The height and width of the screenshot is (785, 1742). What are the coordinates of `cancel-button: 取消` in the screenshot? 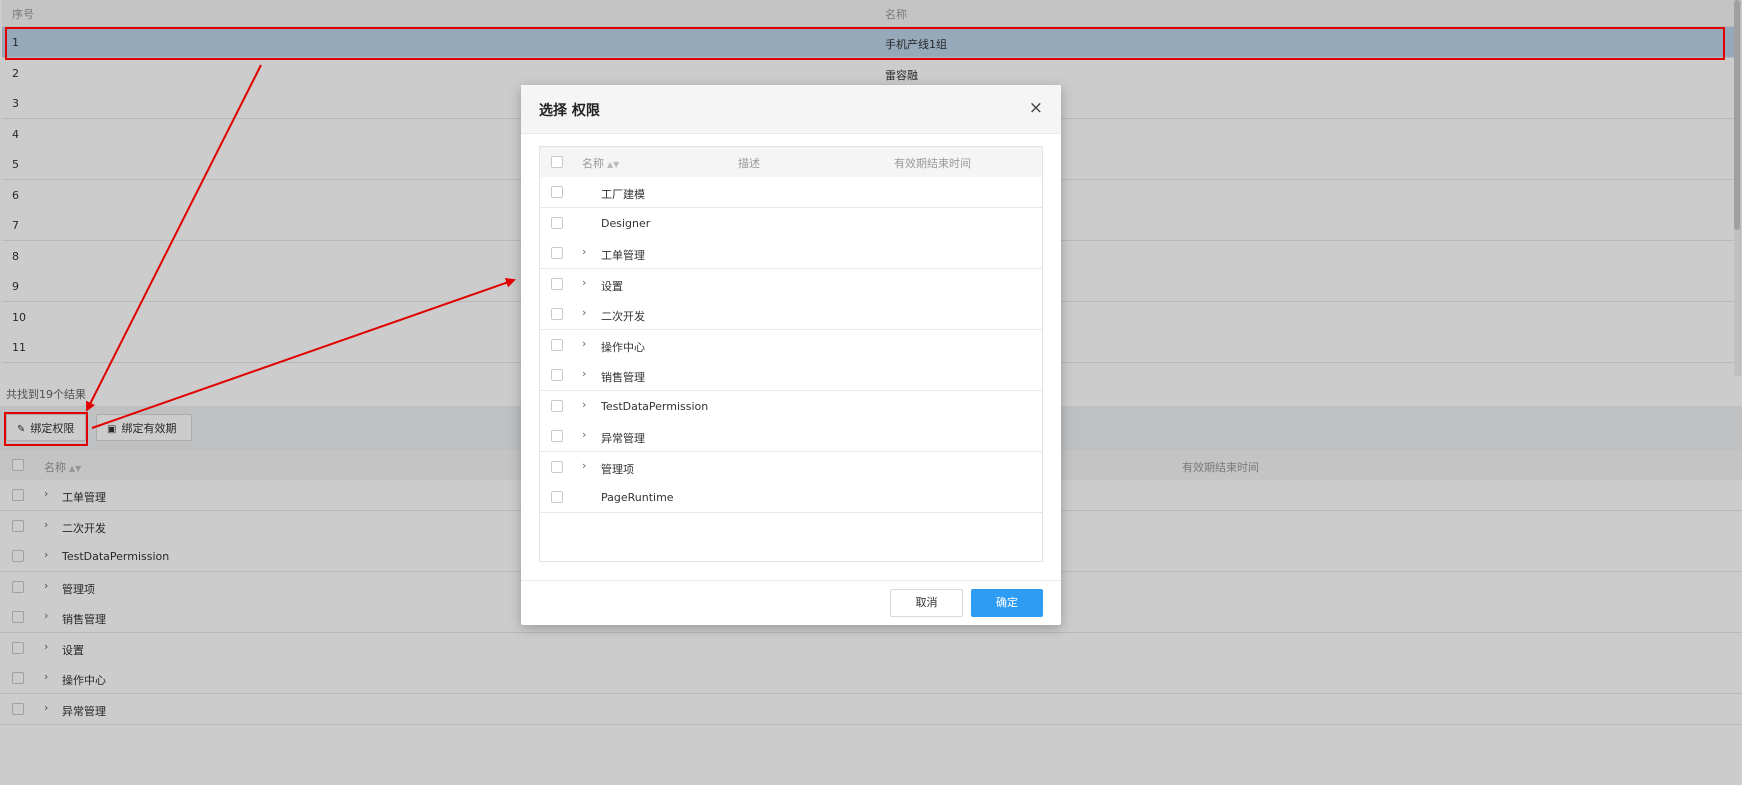 It's located at (926, 603).